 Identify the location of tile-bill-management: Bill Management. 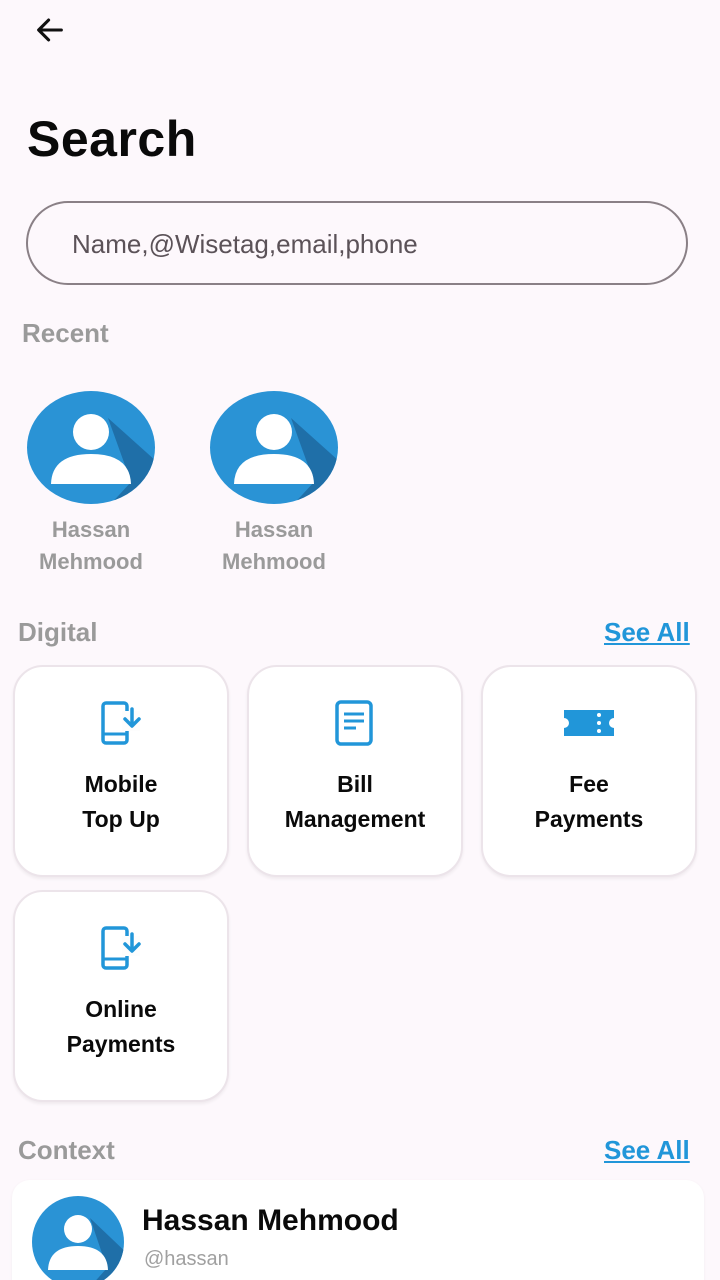
(355, 771).